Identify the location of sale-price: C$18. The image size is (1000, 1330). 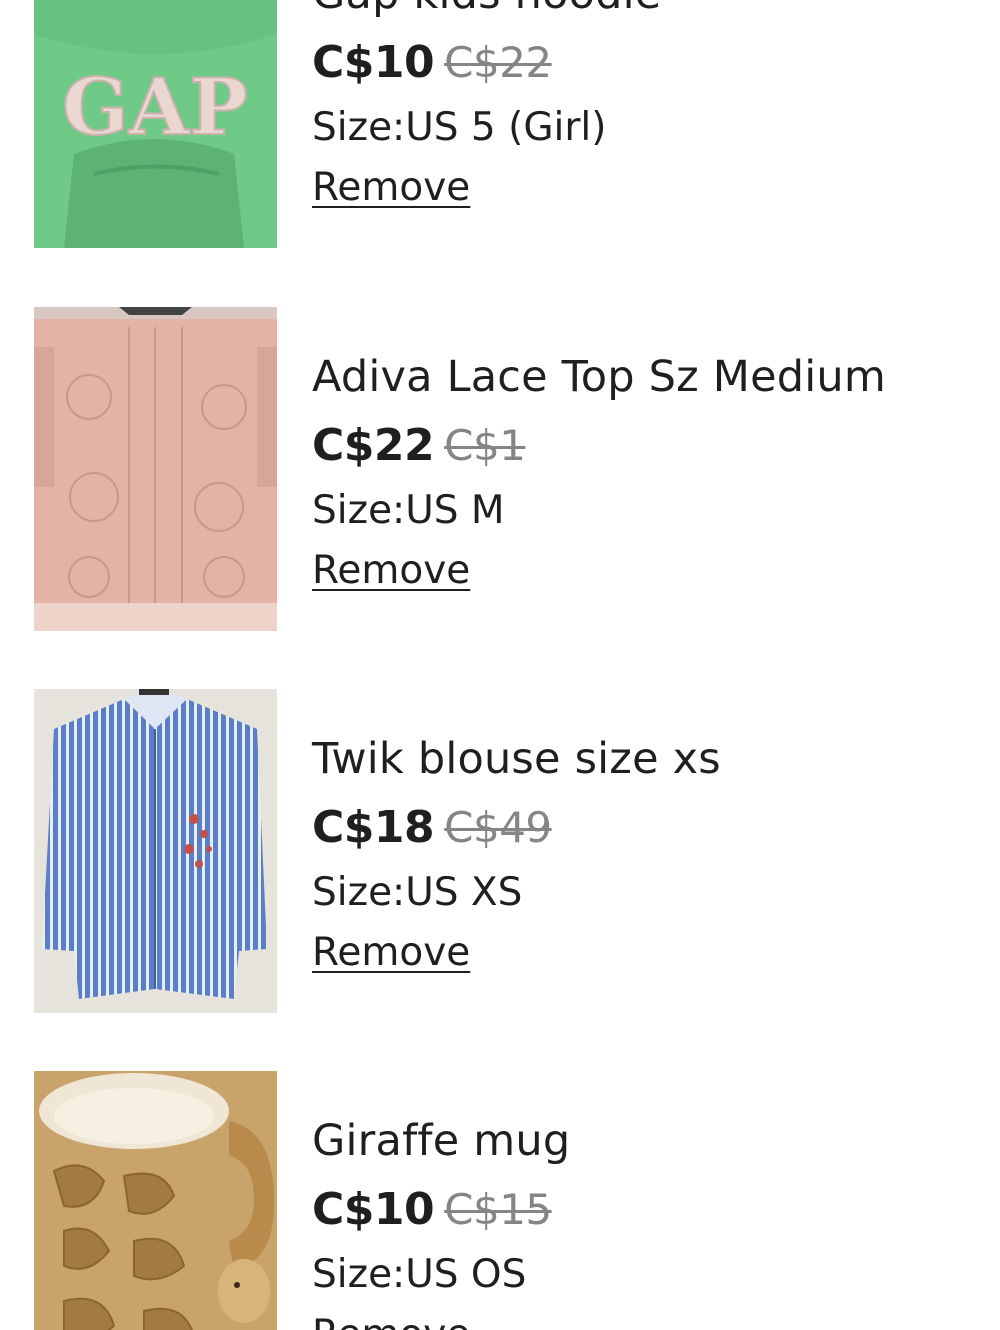
(373, 827).